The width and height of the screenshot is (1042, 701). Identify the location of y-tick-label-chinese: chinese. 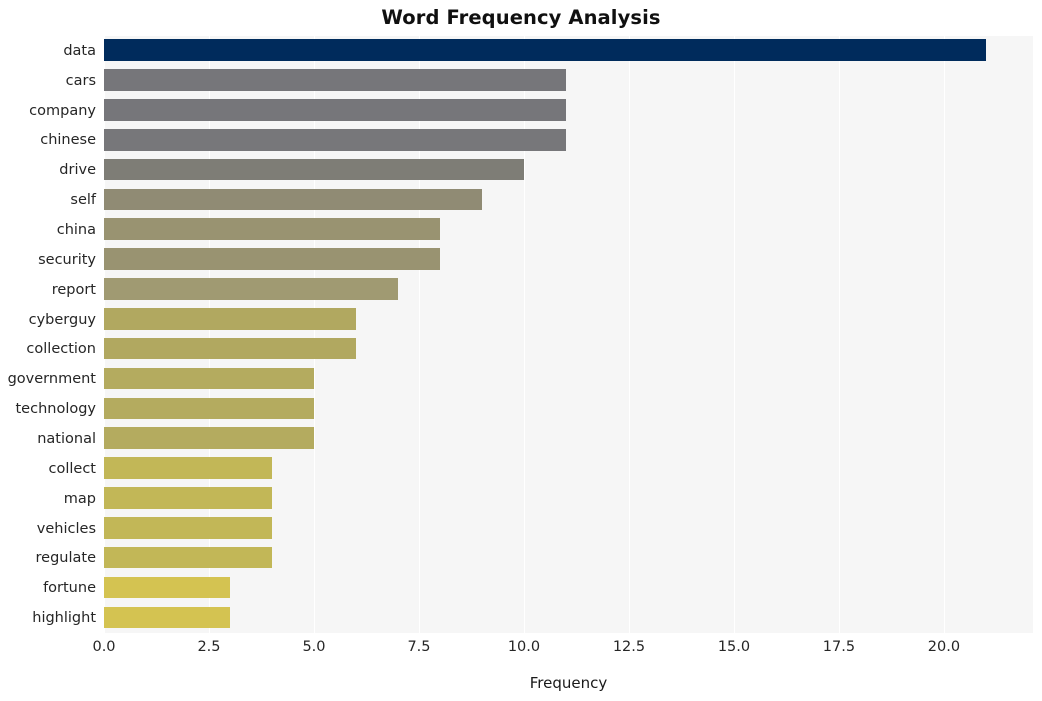
(68, 140).